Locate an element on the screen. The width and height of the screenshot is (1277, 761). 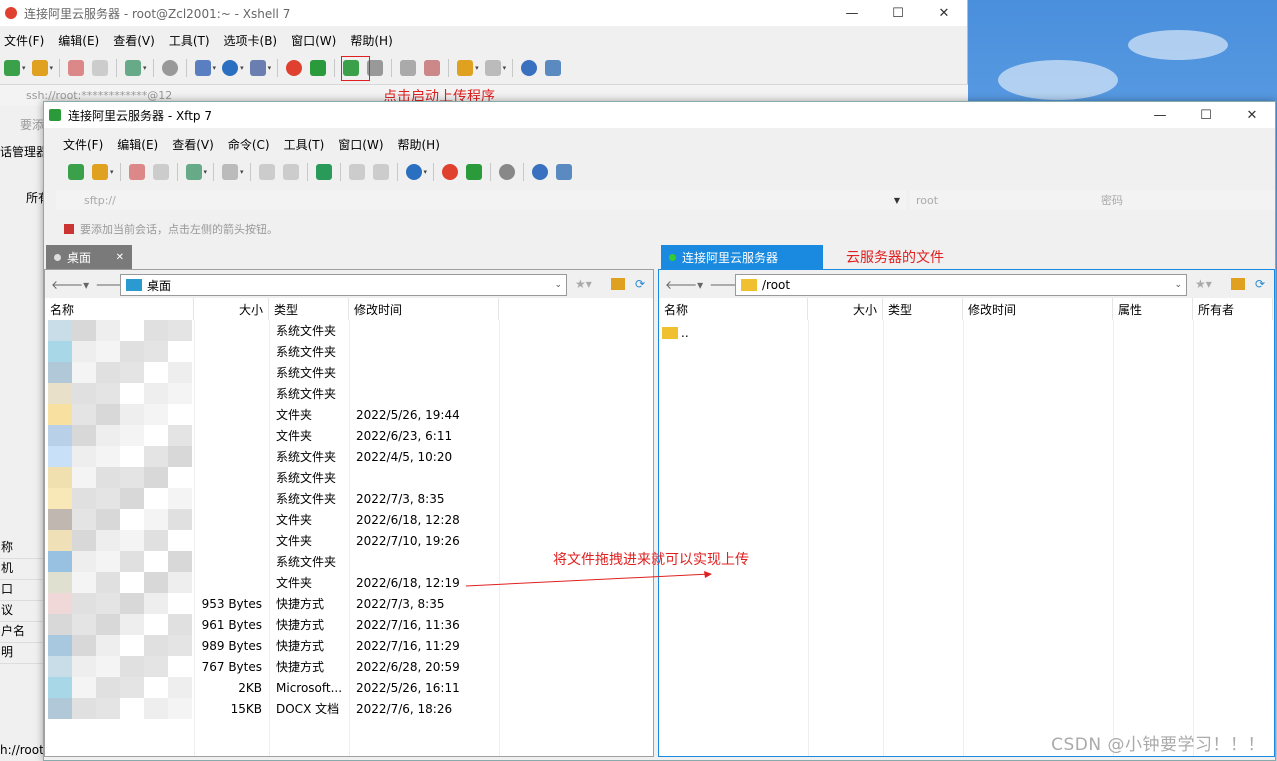
transfer-icon is located at coordinates (202, 68).